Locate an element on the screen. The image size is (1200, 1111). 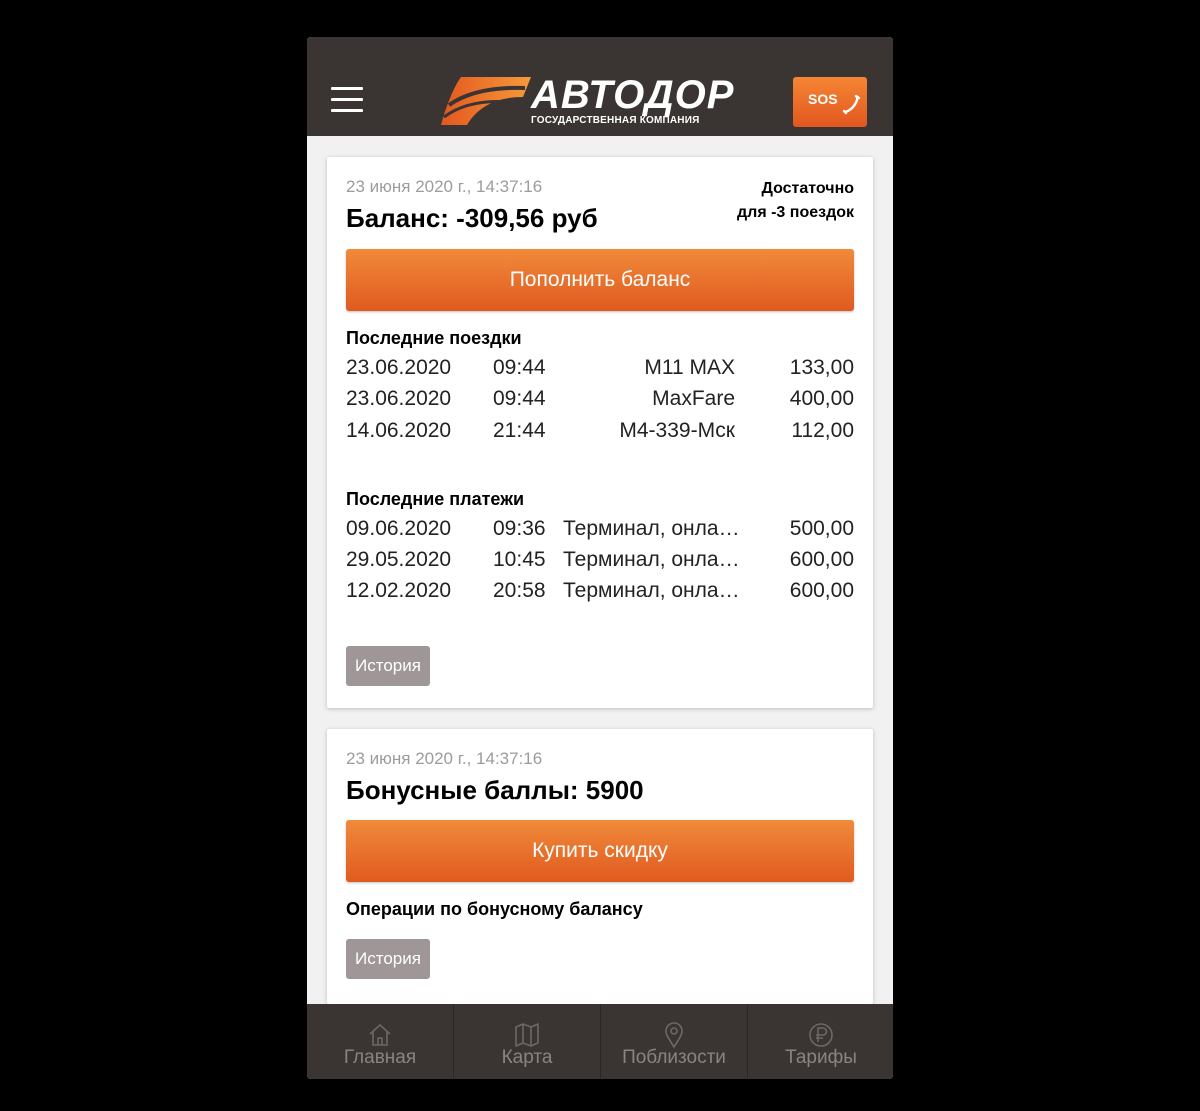
payment-row: 09.06.2020 09:36 Терминал, онлайн 500,00 is located at coordinates (600, 531).